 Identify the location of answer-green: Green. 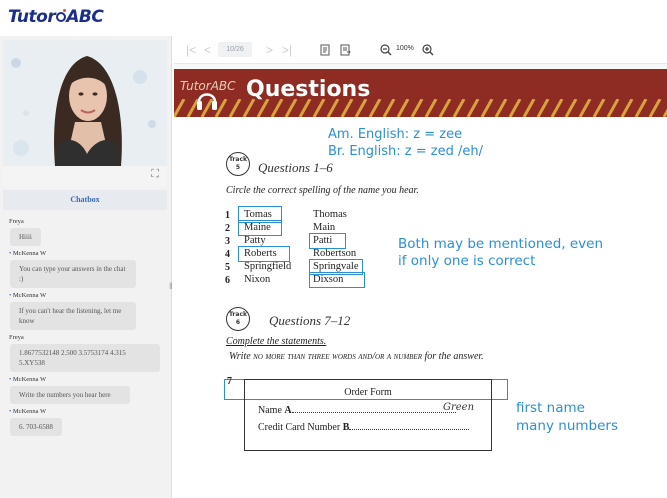
(459, 407).